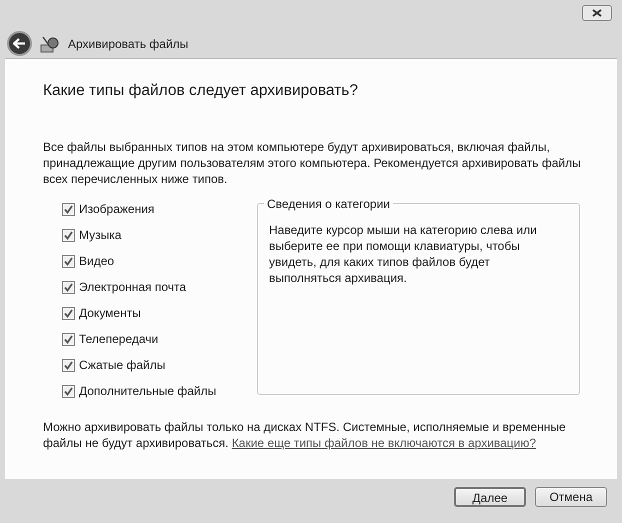 The width and height of the screenshot is (622, 523). Describe the element at coordinates (571, 497) in the screenshot. I see `cancel-button: Отмена` at that location.